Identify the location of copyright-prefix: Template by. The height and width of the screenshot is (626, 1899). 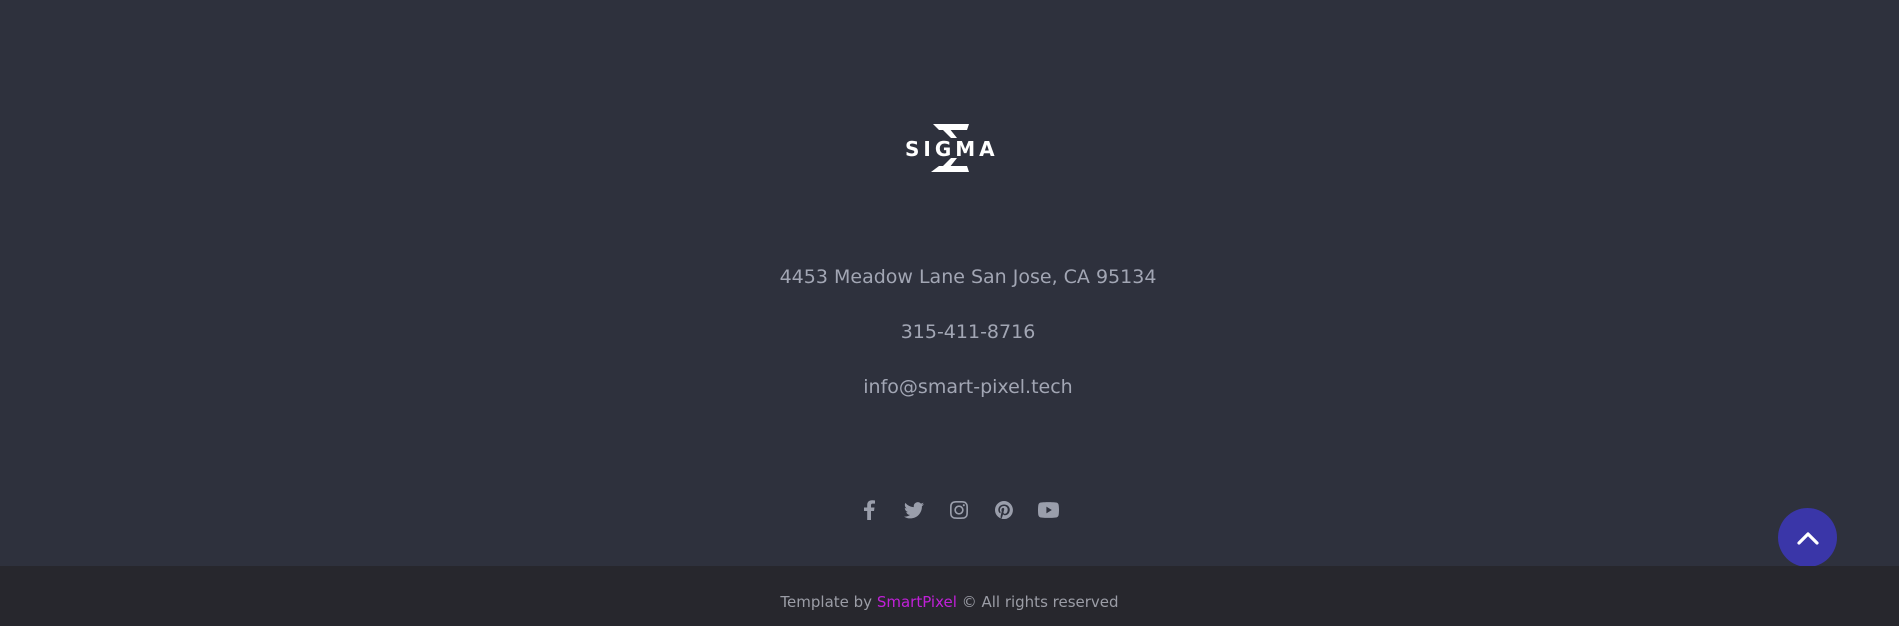
(826, 602).